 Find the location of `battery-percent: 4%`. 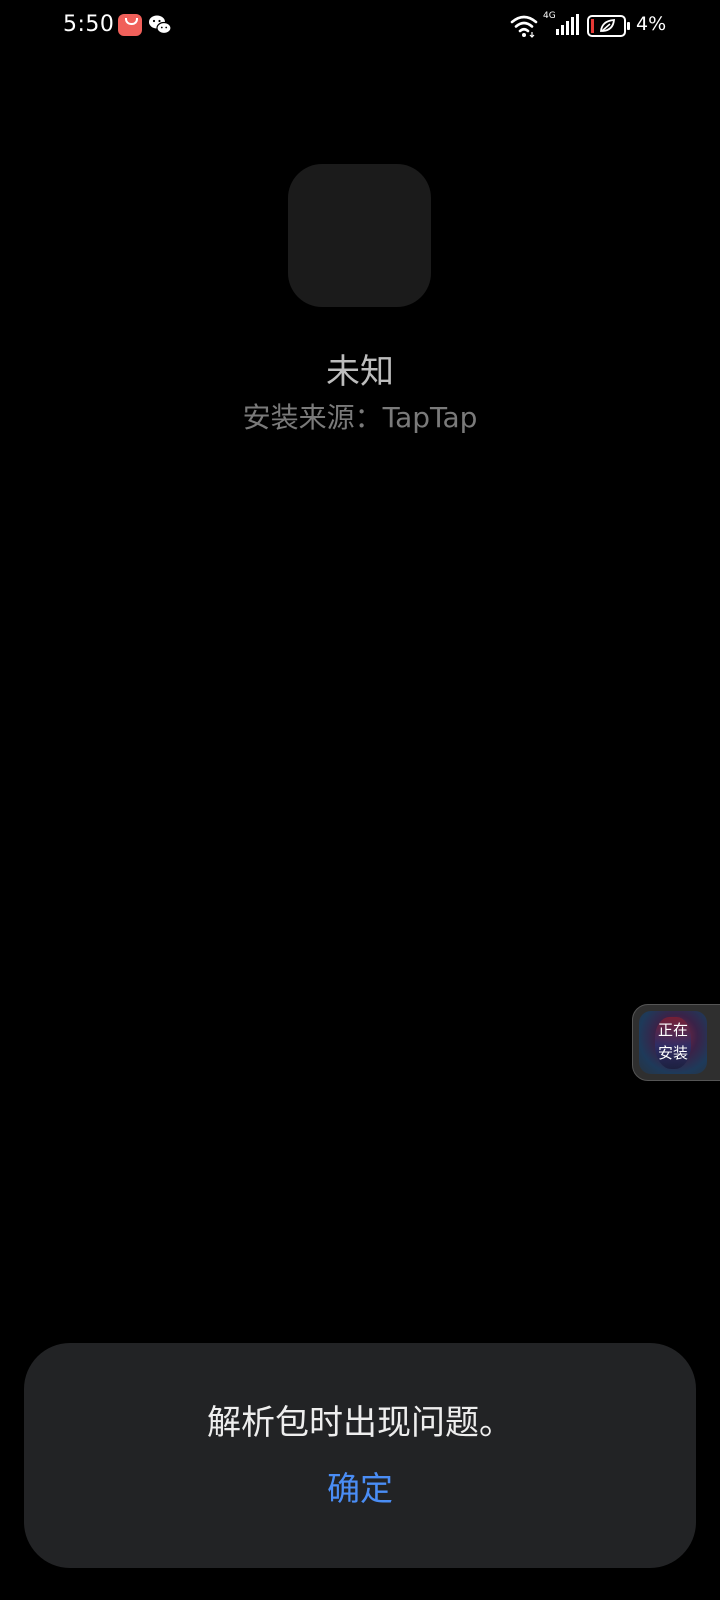

battery-percent: 4% is located at coordinates (651, 24).